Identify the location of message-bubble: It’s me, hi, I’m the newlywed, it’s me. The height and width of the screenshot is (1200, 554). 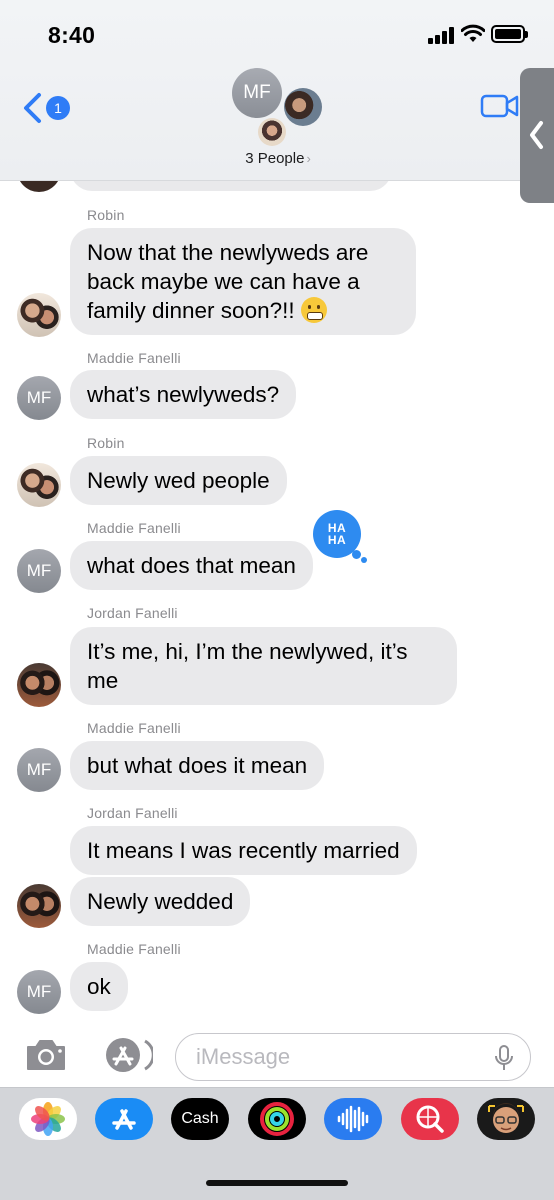
(263, 666).